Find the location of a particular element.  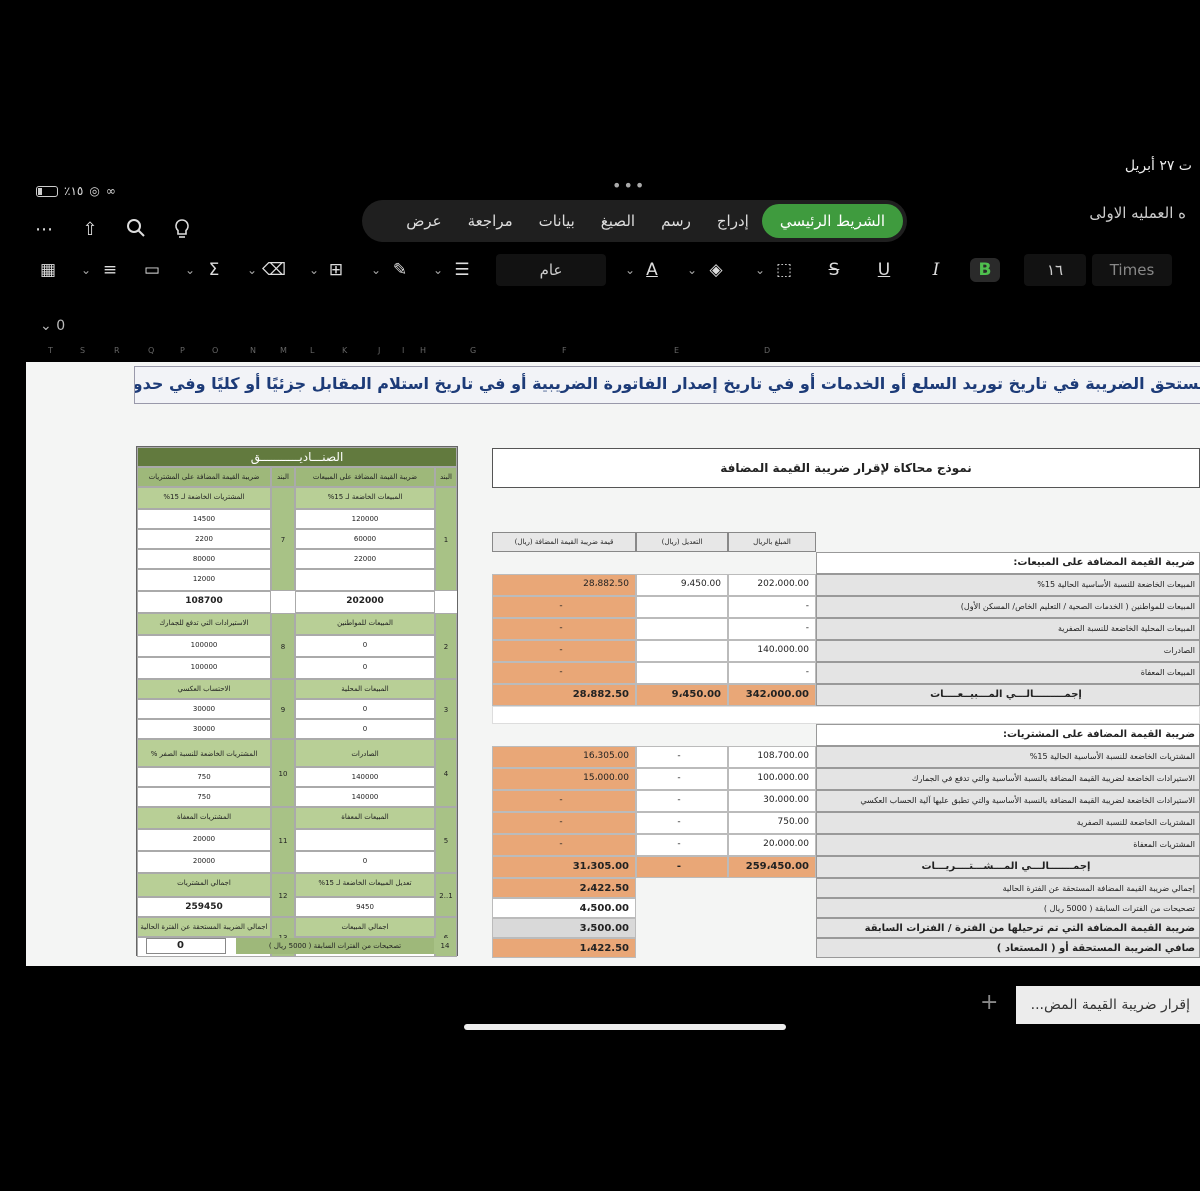

purchases-label: المشتريات الخاضعة لـ 15% is located at coordinates (204, 498).